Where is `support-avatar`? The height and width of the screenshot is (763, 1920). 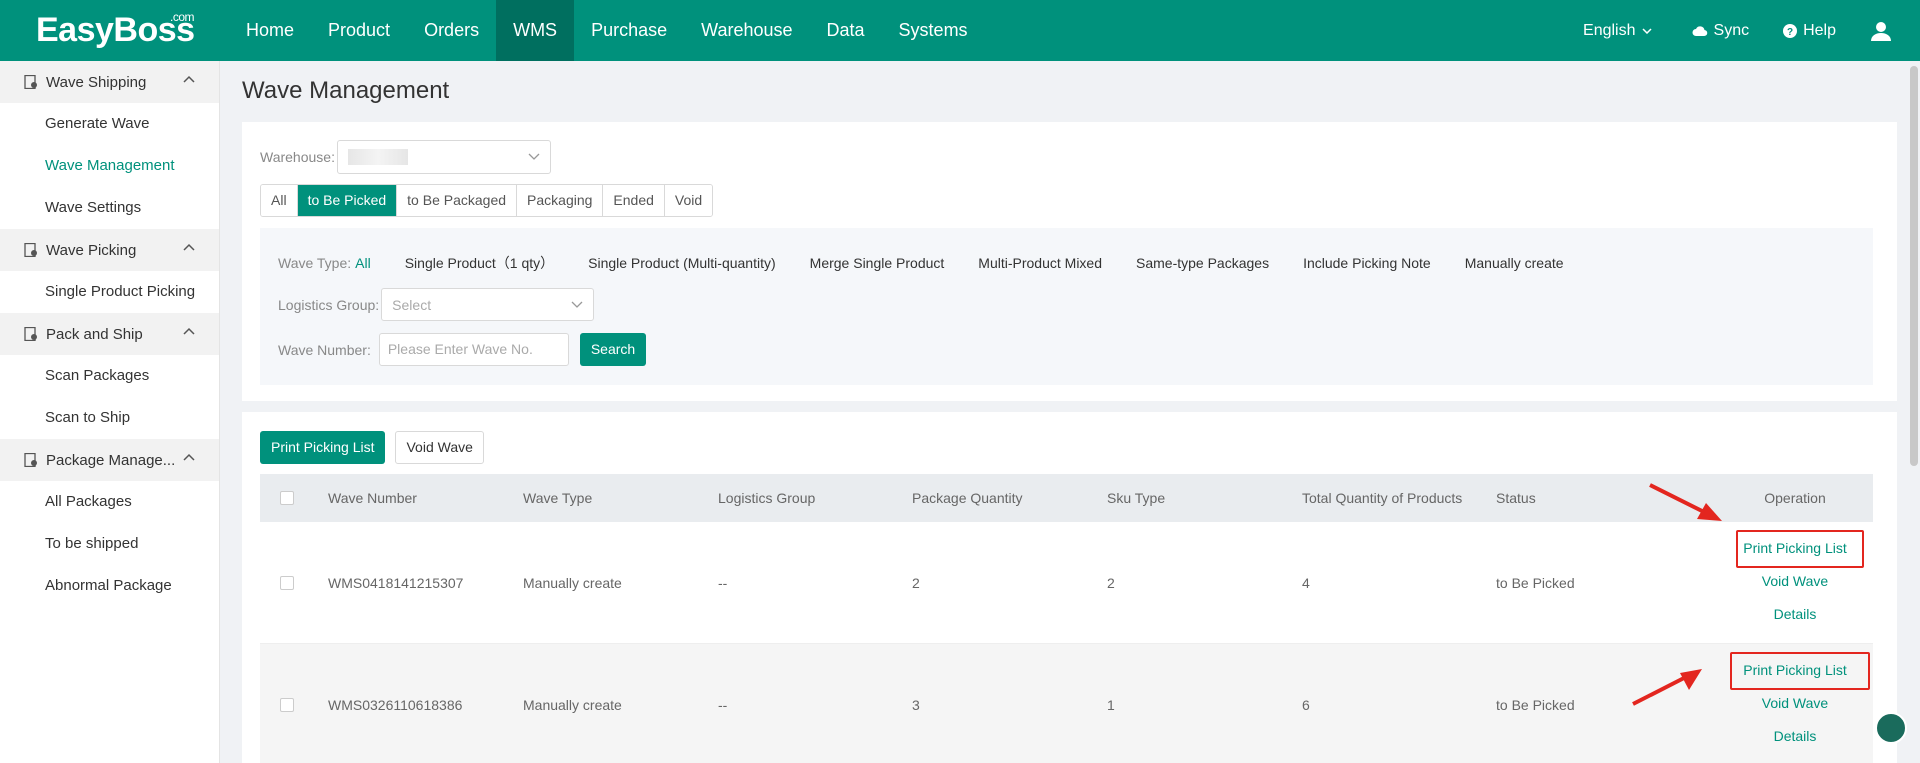
support-avatar is located at coordinates (1891, 728).